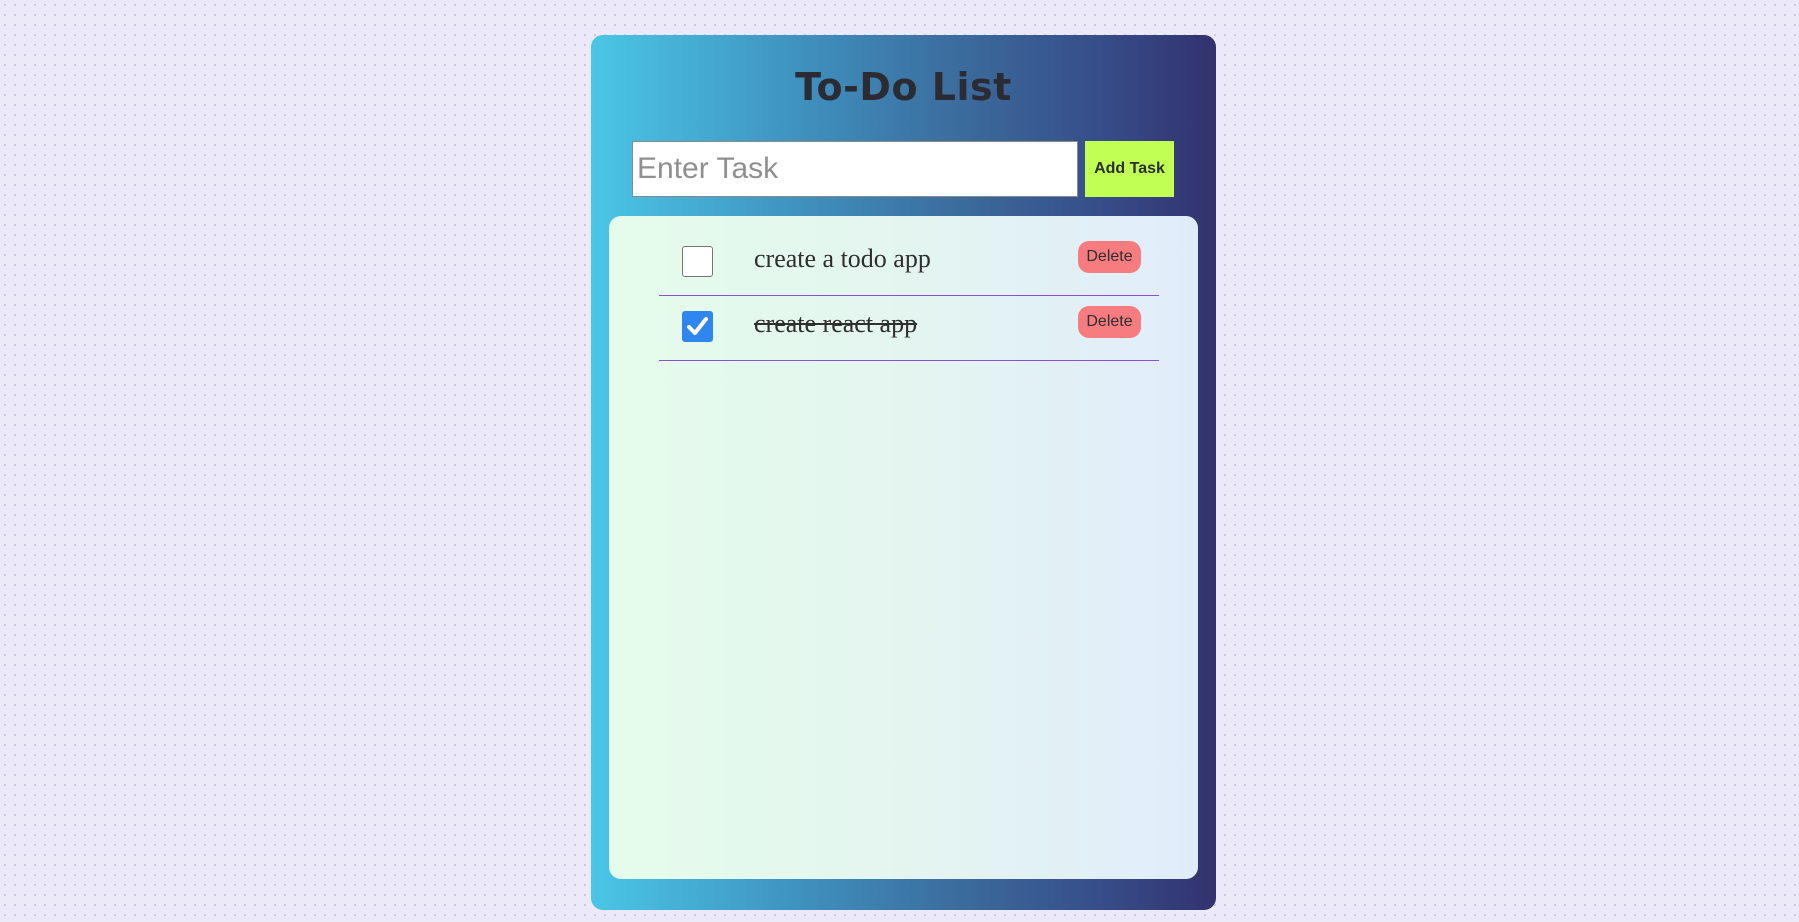 The height and width of the screenshot is (922, 1799). Describe the element at coordinates (1129, 169) in the screenshot. I see `add-task-button: Add Task` at that location.